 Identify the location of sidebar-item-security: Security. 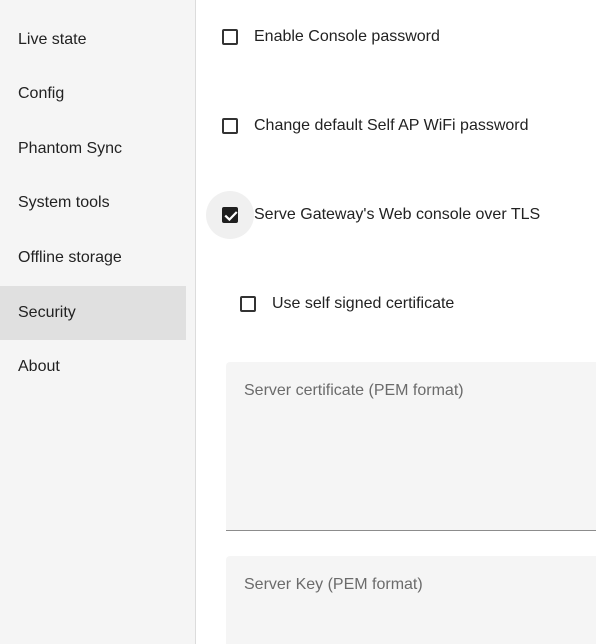
(93, 313).